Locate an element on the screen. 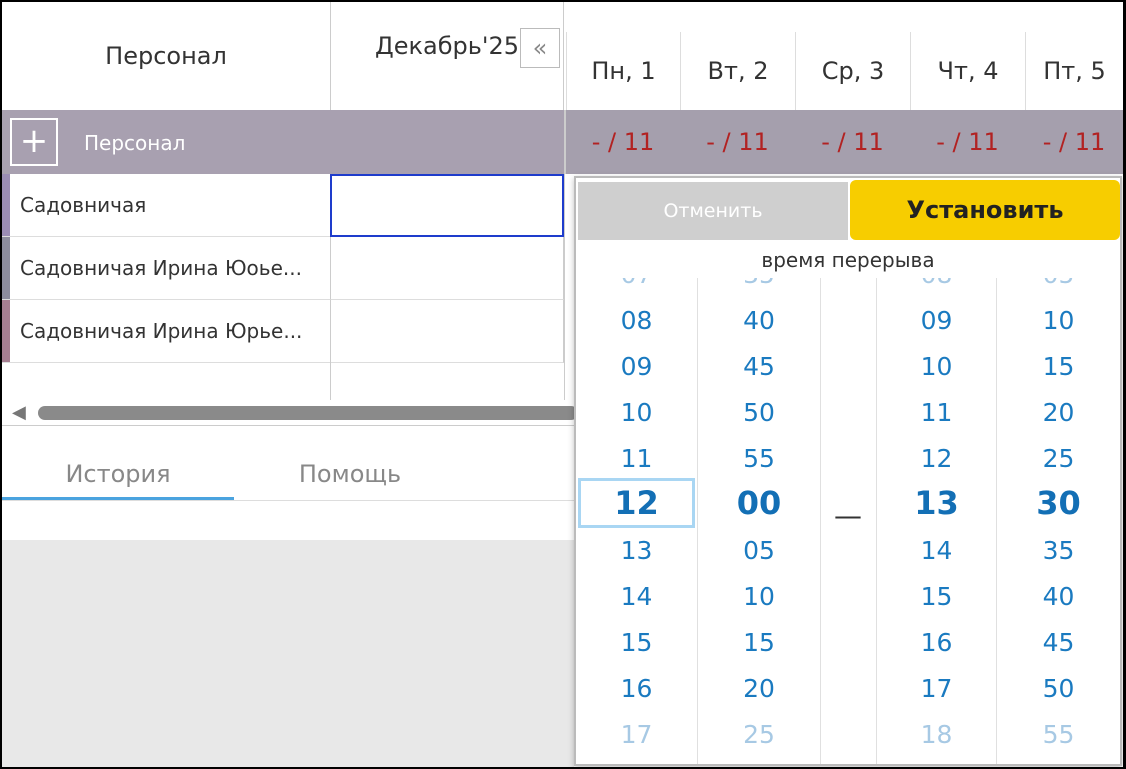 The height and width of the screenshot is (769, 1126). tab-help: Помощь is located at coordinates (350, 474).